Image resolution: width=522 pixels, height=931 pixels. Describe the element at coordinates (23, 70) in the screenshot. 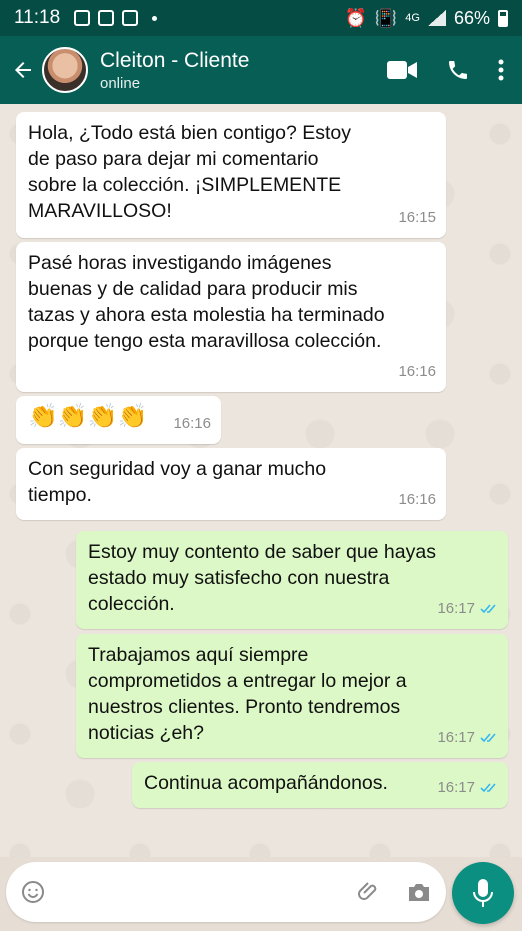

I see `back-arrow-icon` at that location.